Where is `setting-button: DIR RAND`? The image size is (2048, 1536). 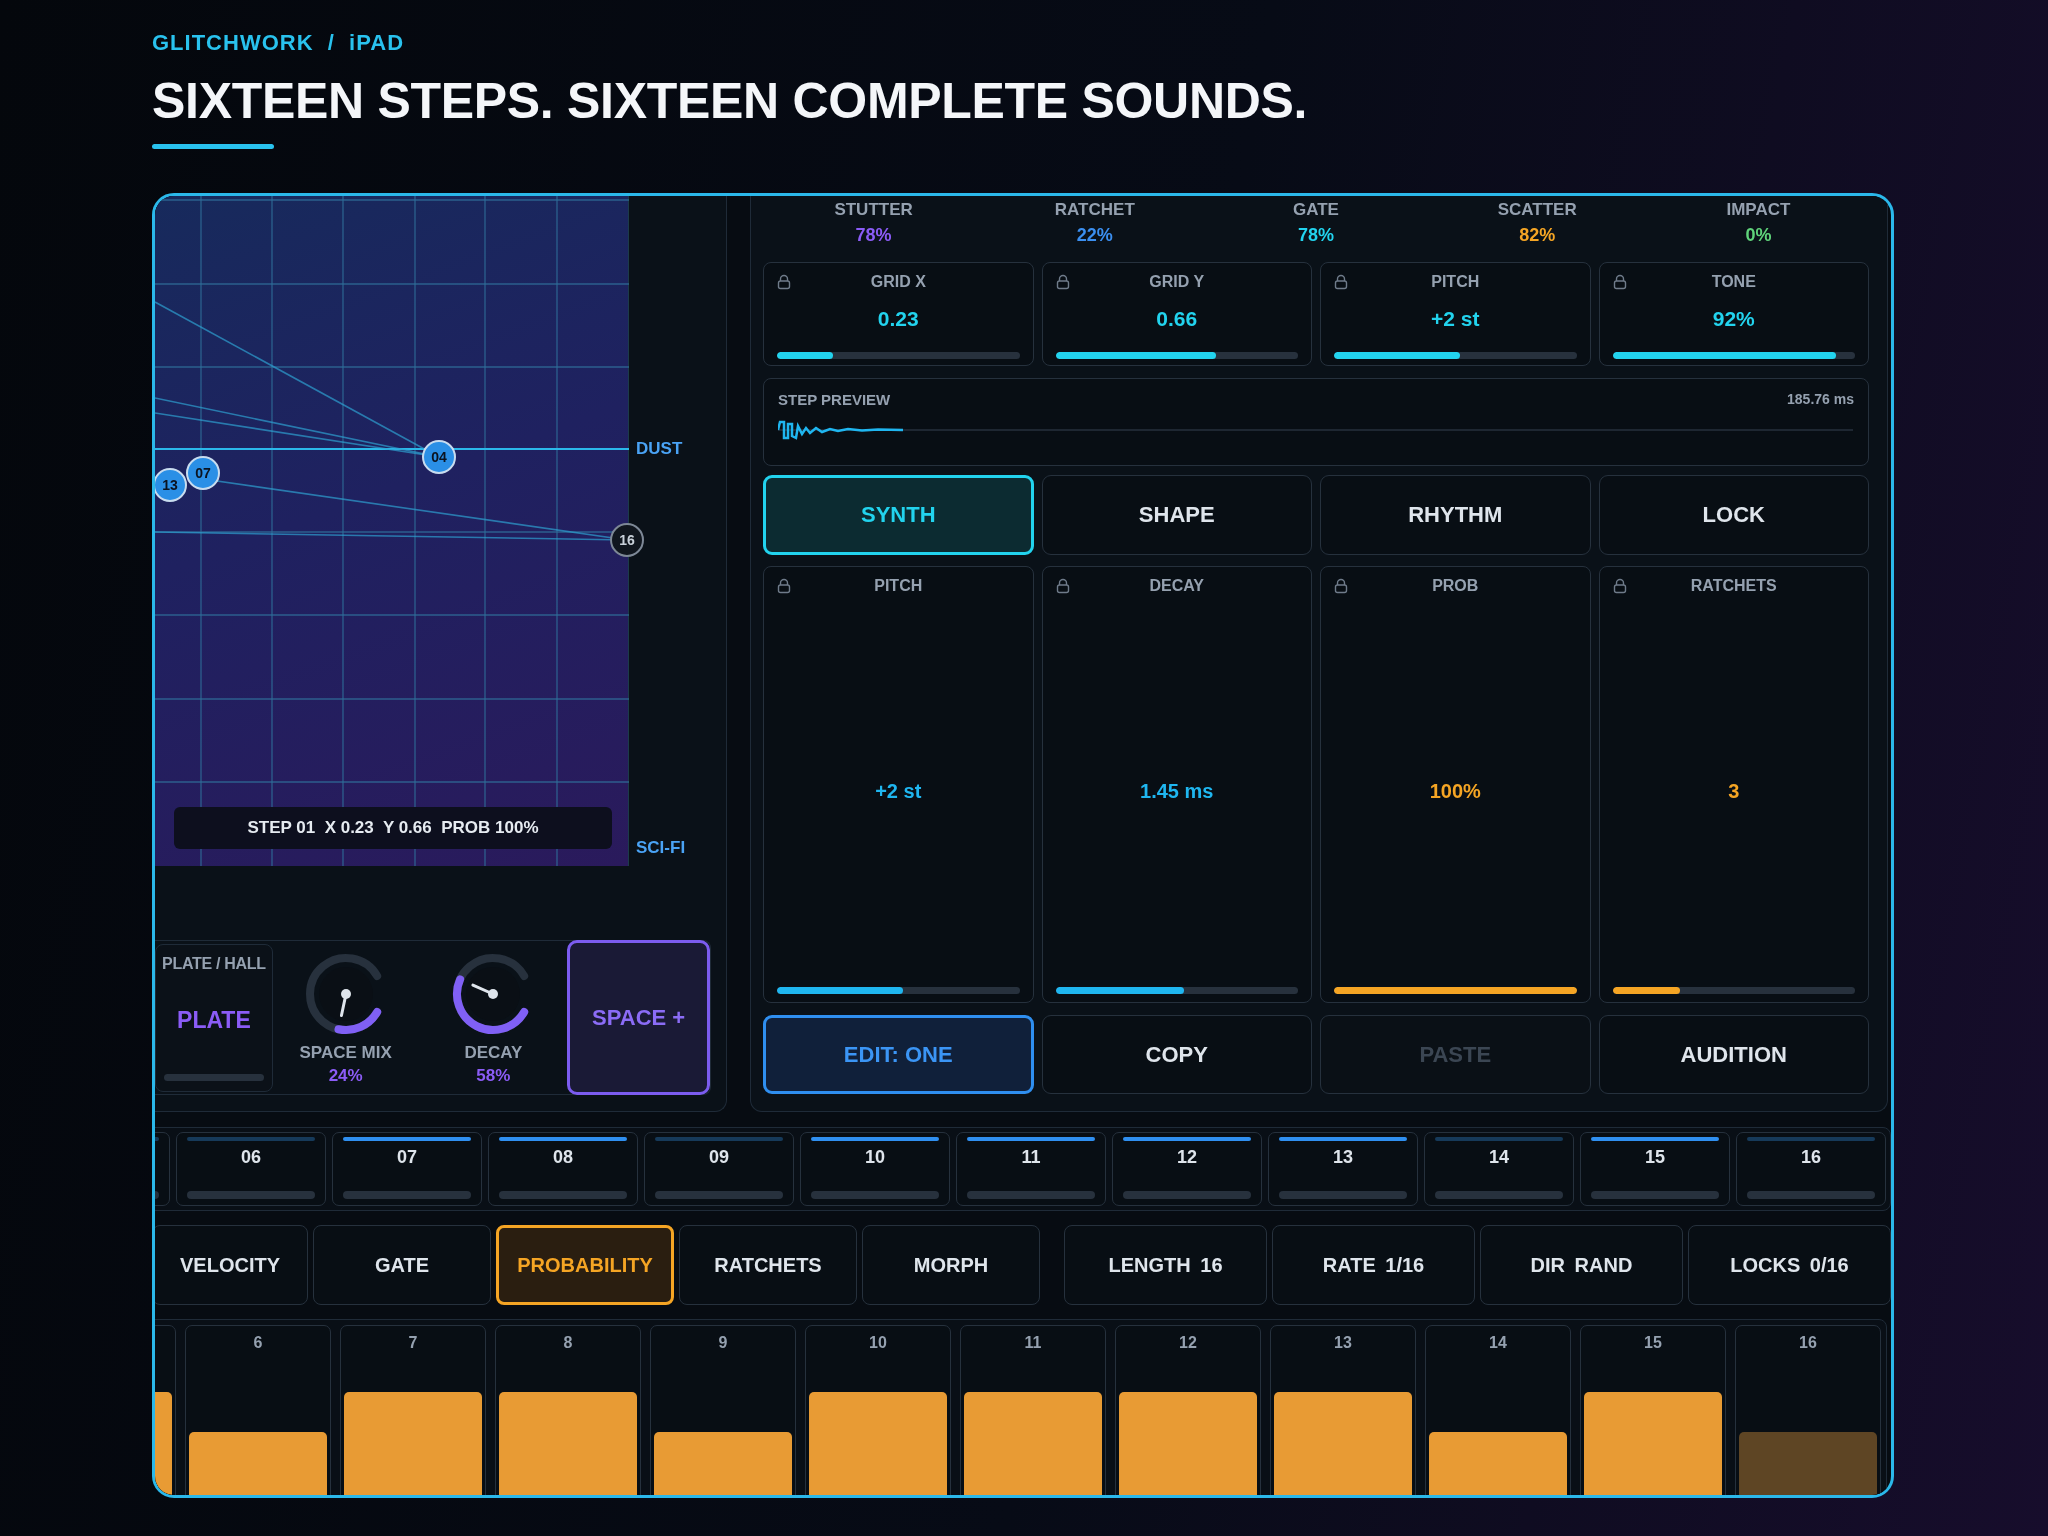 setting-button: DIR RAND is located at coordinates (1581, 1265).